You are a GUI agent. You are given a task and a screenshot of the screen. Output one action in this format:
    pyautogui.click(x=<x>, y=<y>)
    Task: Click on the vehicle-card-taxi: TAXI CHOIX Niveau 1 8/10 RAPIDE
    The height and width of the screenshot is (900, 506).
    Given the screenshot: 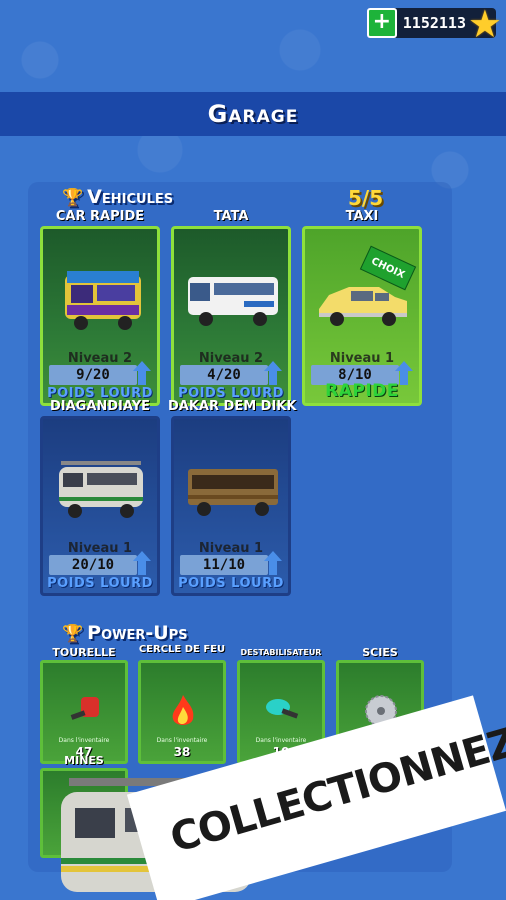 What is the action you would take?
    pyautogui.click(x=362, y=307)
    